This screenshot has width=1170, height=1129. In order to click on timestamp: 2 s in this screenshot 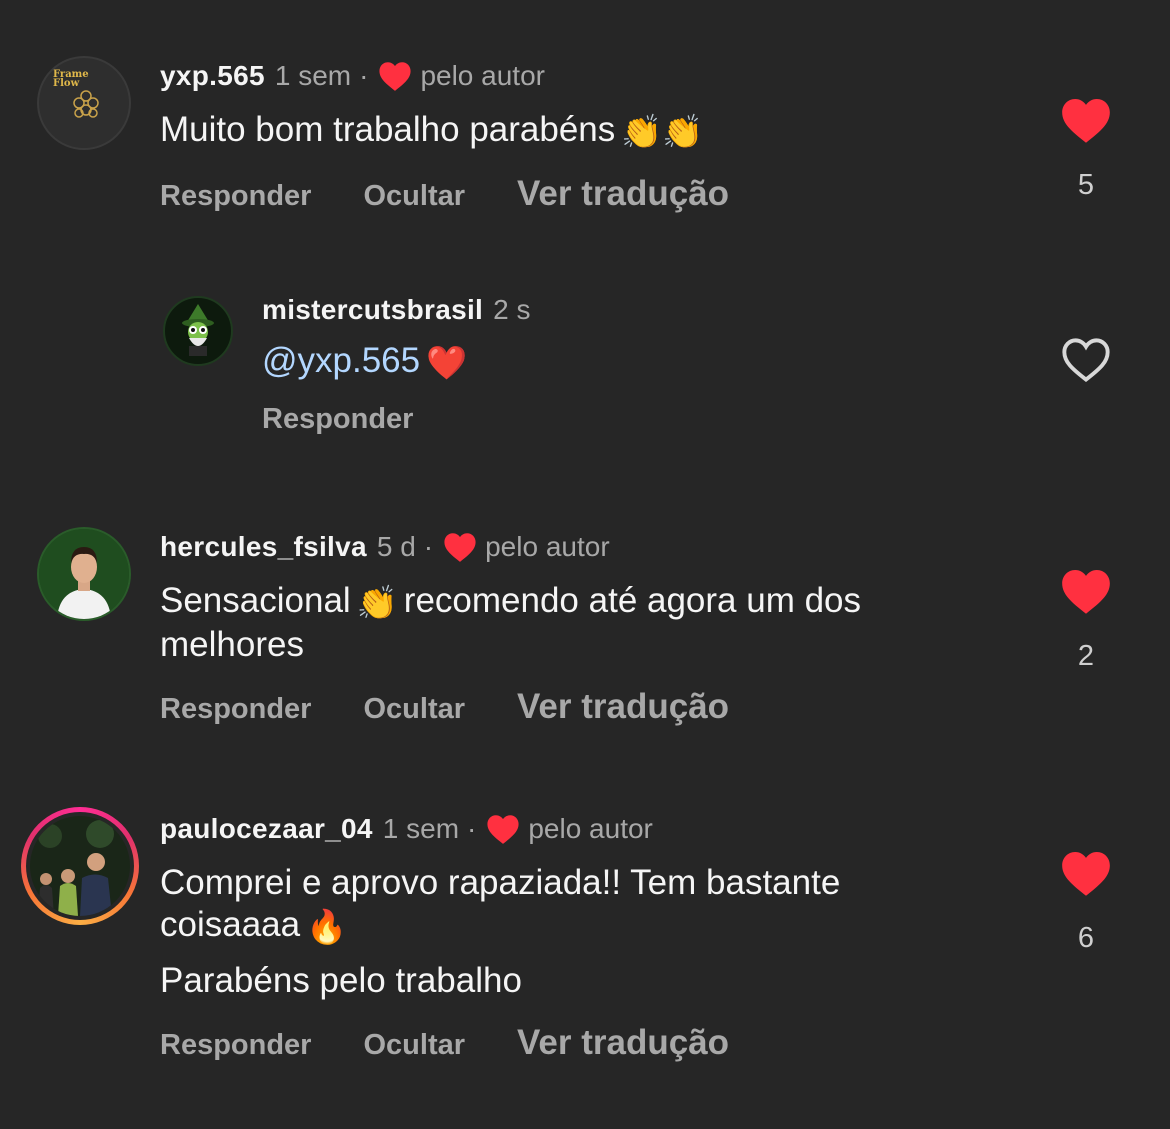, I will do `click(512, 309)`.